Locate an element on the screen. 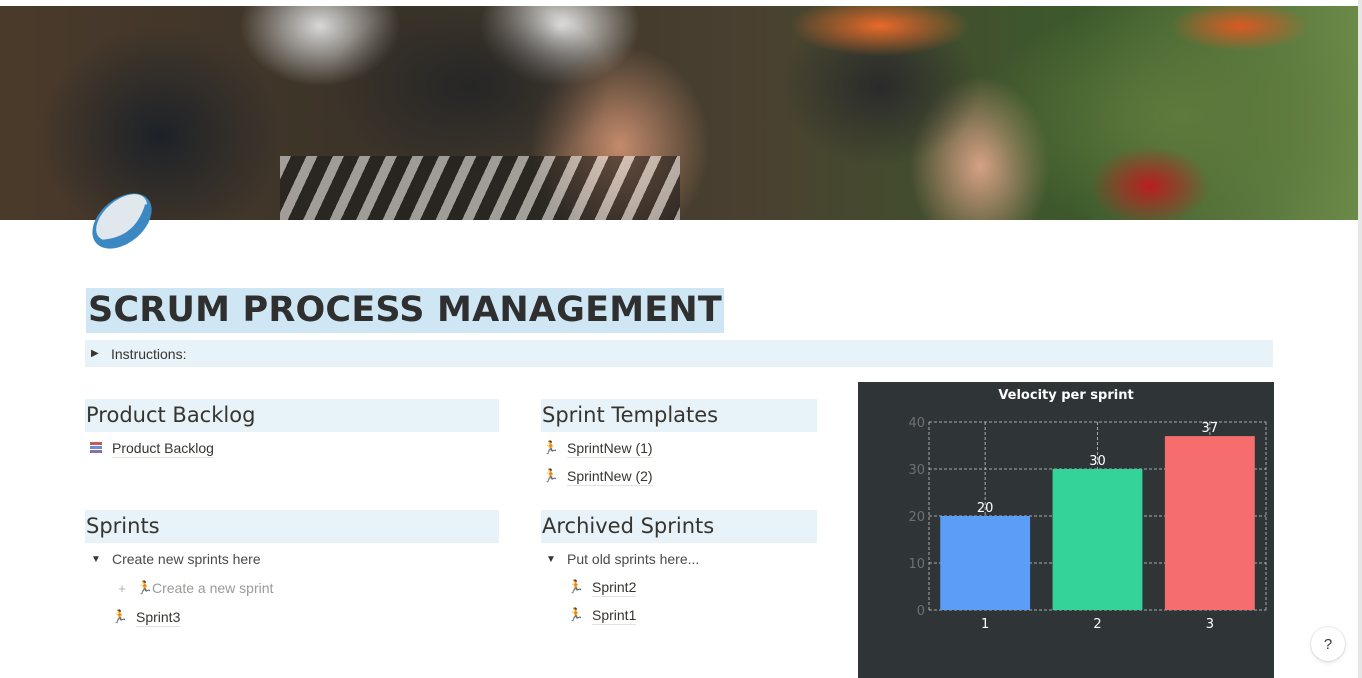 The width and height of the screenshot is (1362, 678). sprint-template-link: SprintNew (1) is located at coordinates (610, 448).